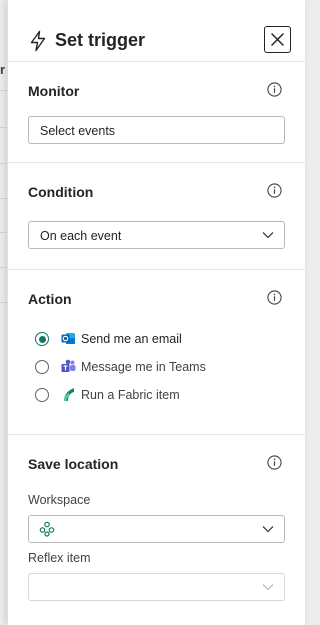 This screenshot has width=320, height=625. I want to click on monitor-title: Monitor, so click(54, 91).